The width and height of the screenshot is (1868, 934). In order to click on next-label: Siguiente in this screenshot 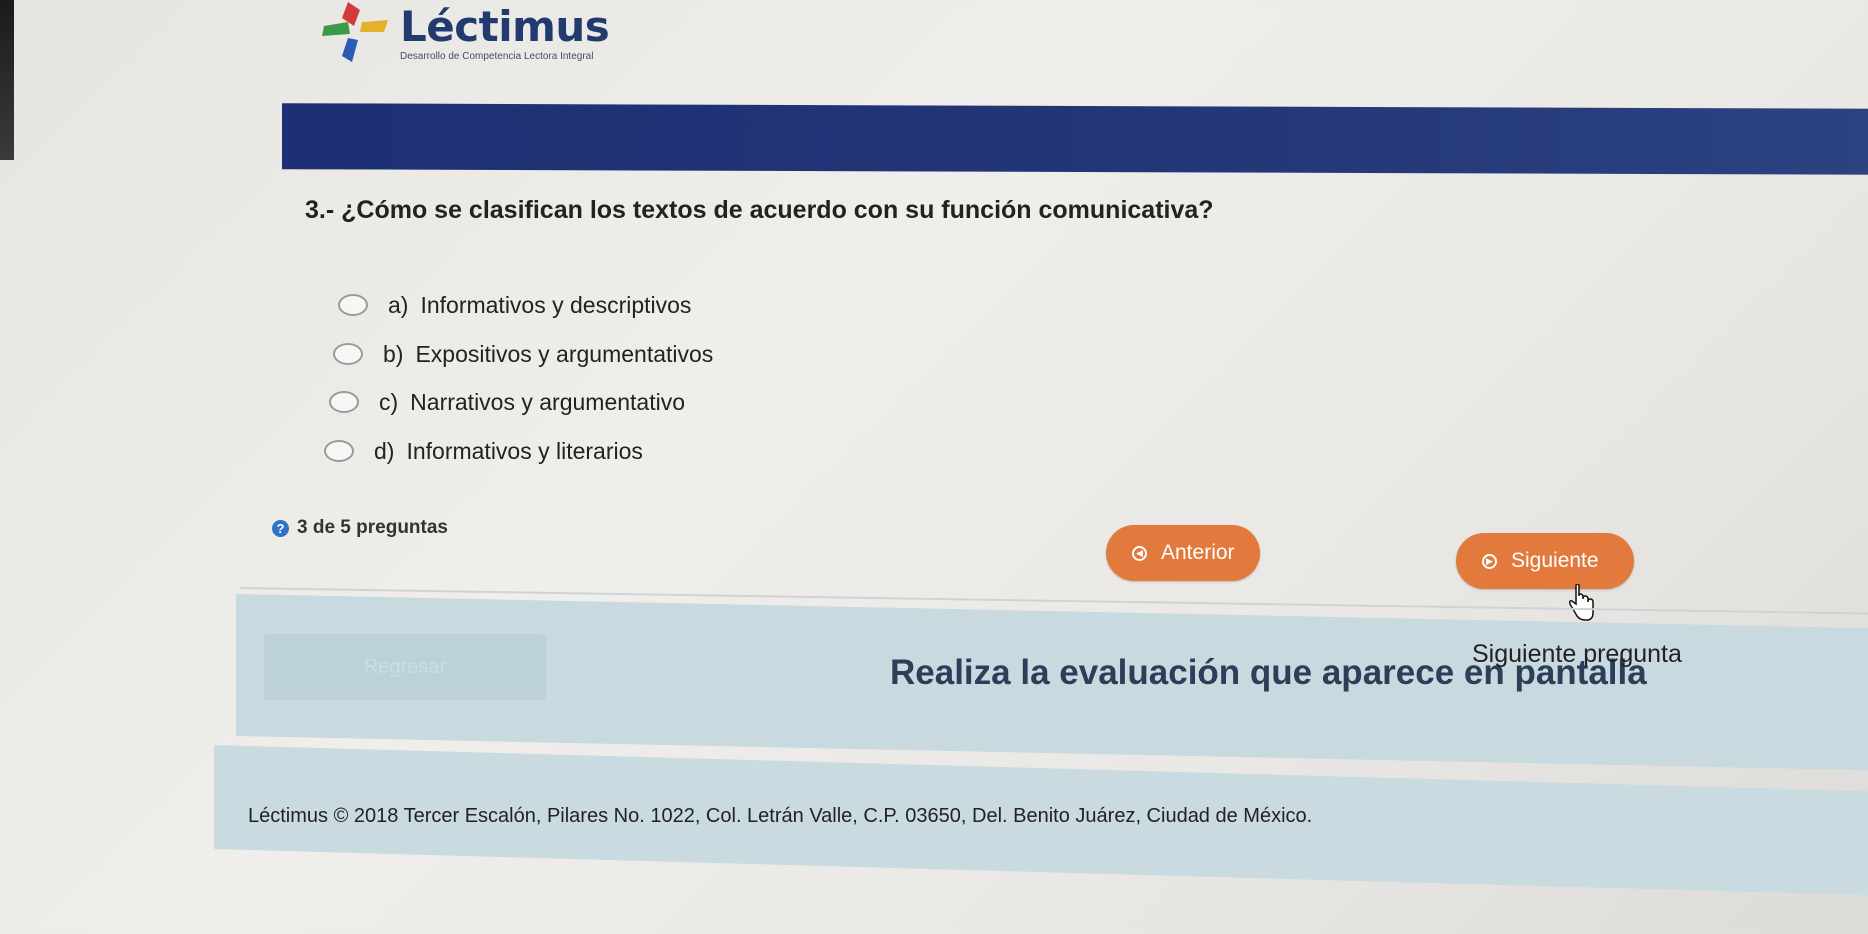, I will do `click(1555, 560)`.